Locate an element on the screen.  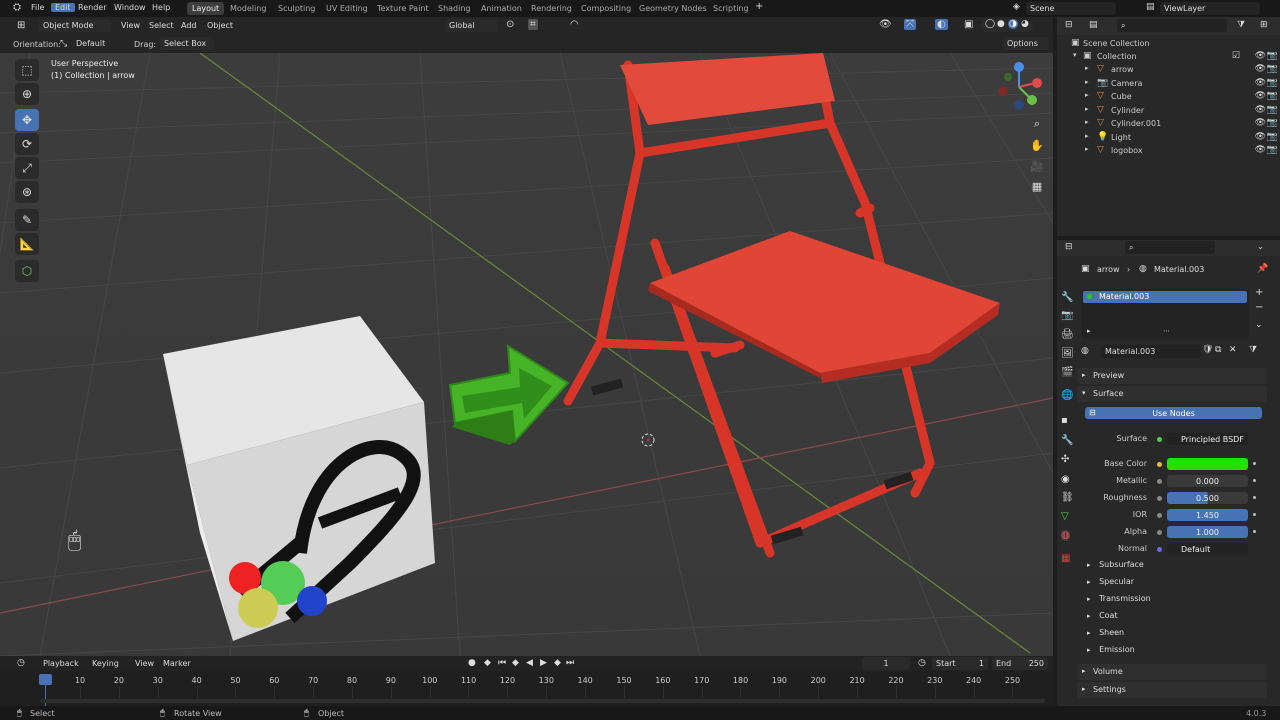
start-frame-field: Start 1 is located at coordinates (960, 663).